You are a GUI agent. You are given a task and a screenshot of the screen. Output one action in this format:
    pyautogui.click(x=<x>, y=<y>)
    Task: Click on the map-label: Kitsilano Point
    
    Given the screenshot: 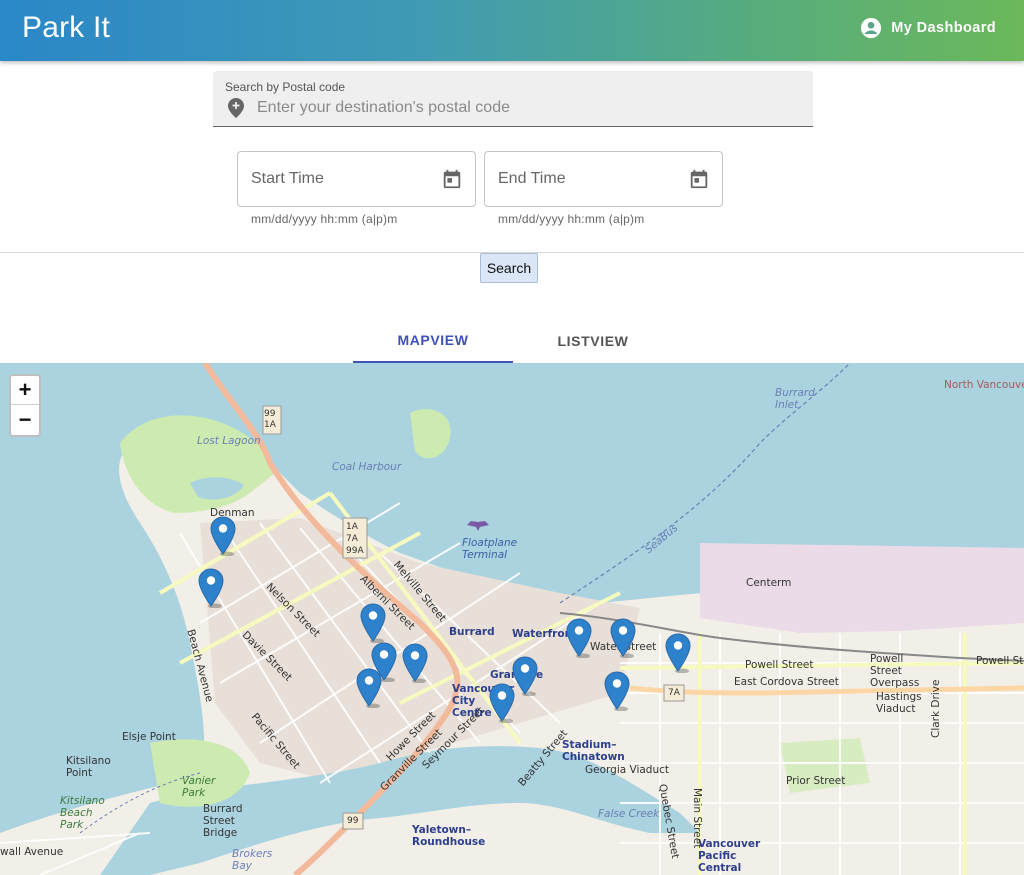 What is the action you would take?
    pyautogui.click(x=88, y=767)
    